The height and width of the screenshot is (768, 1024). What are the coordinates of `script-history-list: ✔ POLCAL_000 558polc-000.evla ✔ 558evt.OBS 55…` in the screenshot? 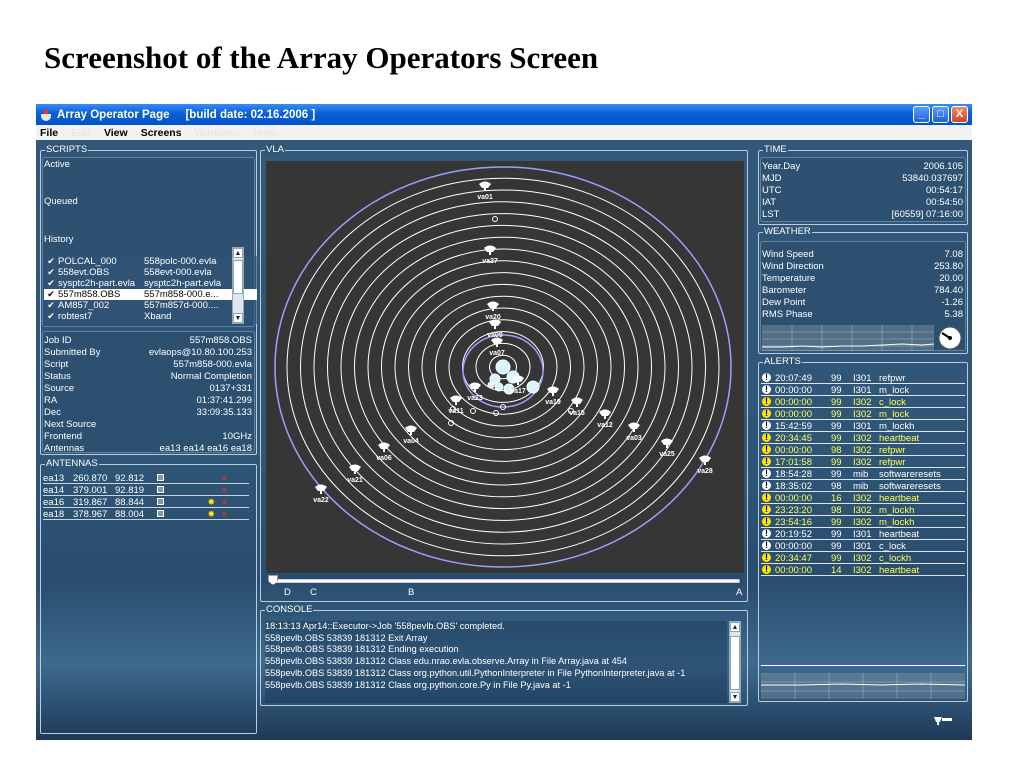 It's located at (150, 290).